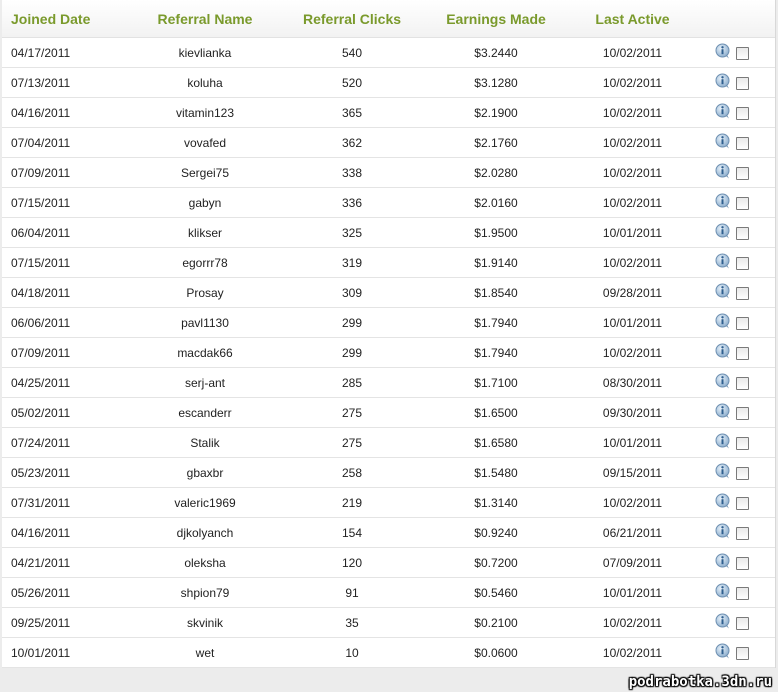 The height and width of the screenshot is (692, 778). Describe the element at coordinates (352, 19) in the screenshot. I see `column-header-referral-clicks: Referral Clicks` at that location.